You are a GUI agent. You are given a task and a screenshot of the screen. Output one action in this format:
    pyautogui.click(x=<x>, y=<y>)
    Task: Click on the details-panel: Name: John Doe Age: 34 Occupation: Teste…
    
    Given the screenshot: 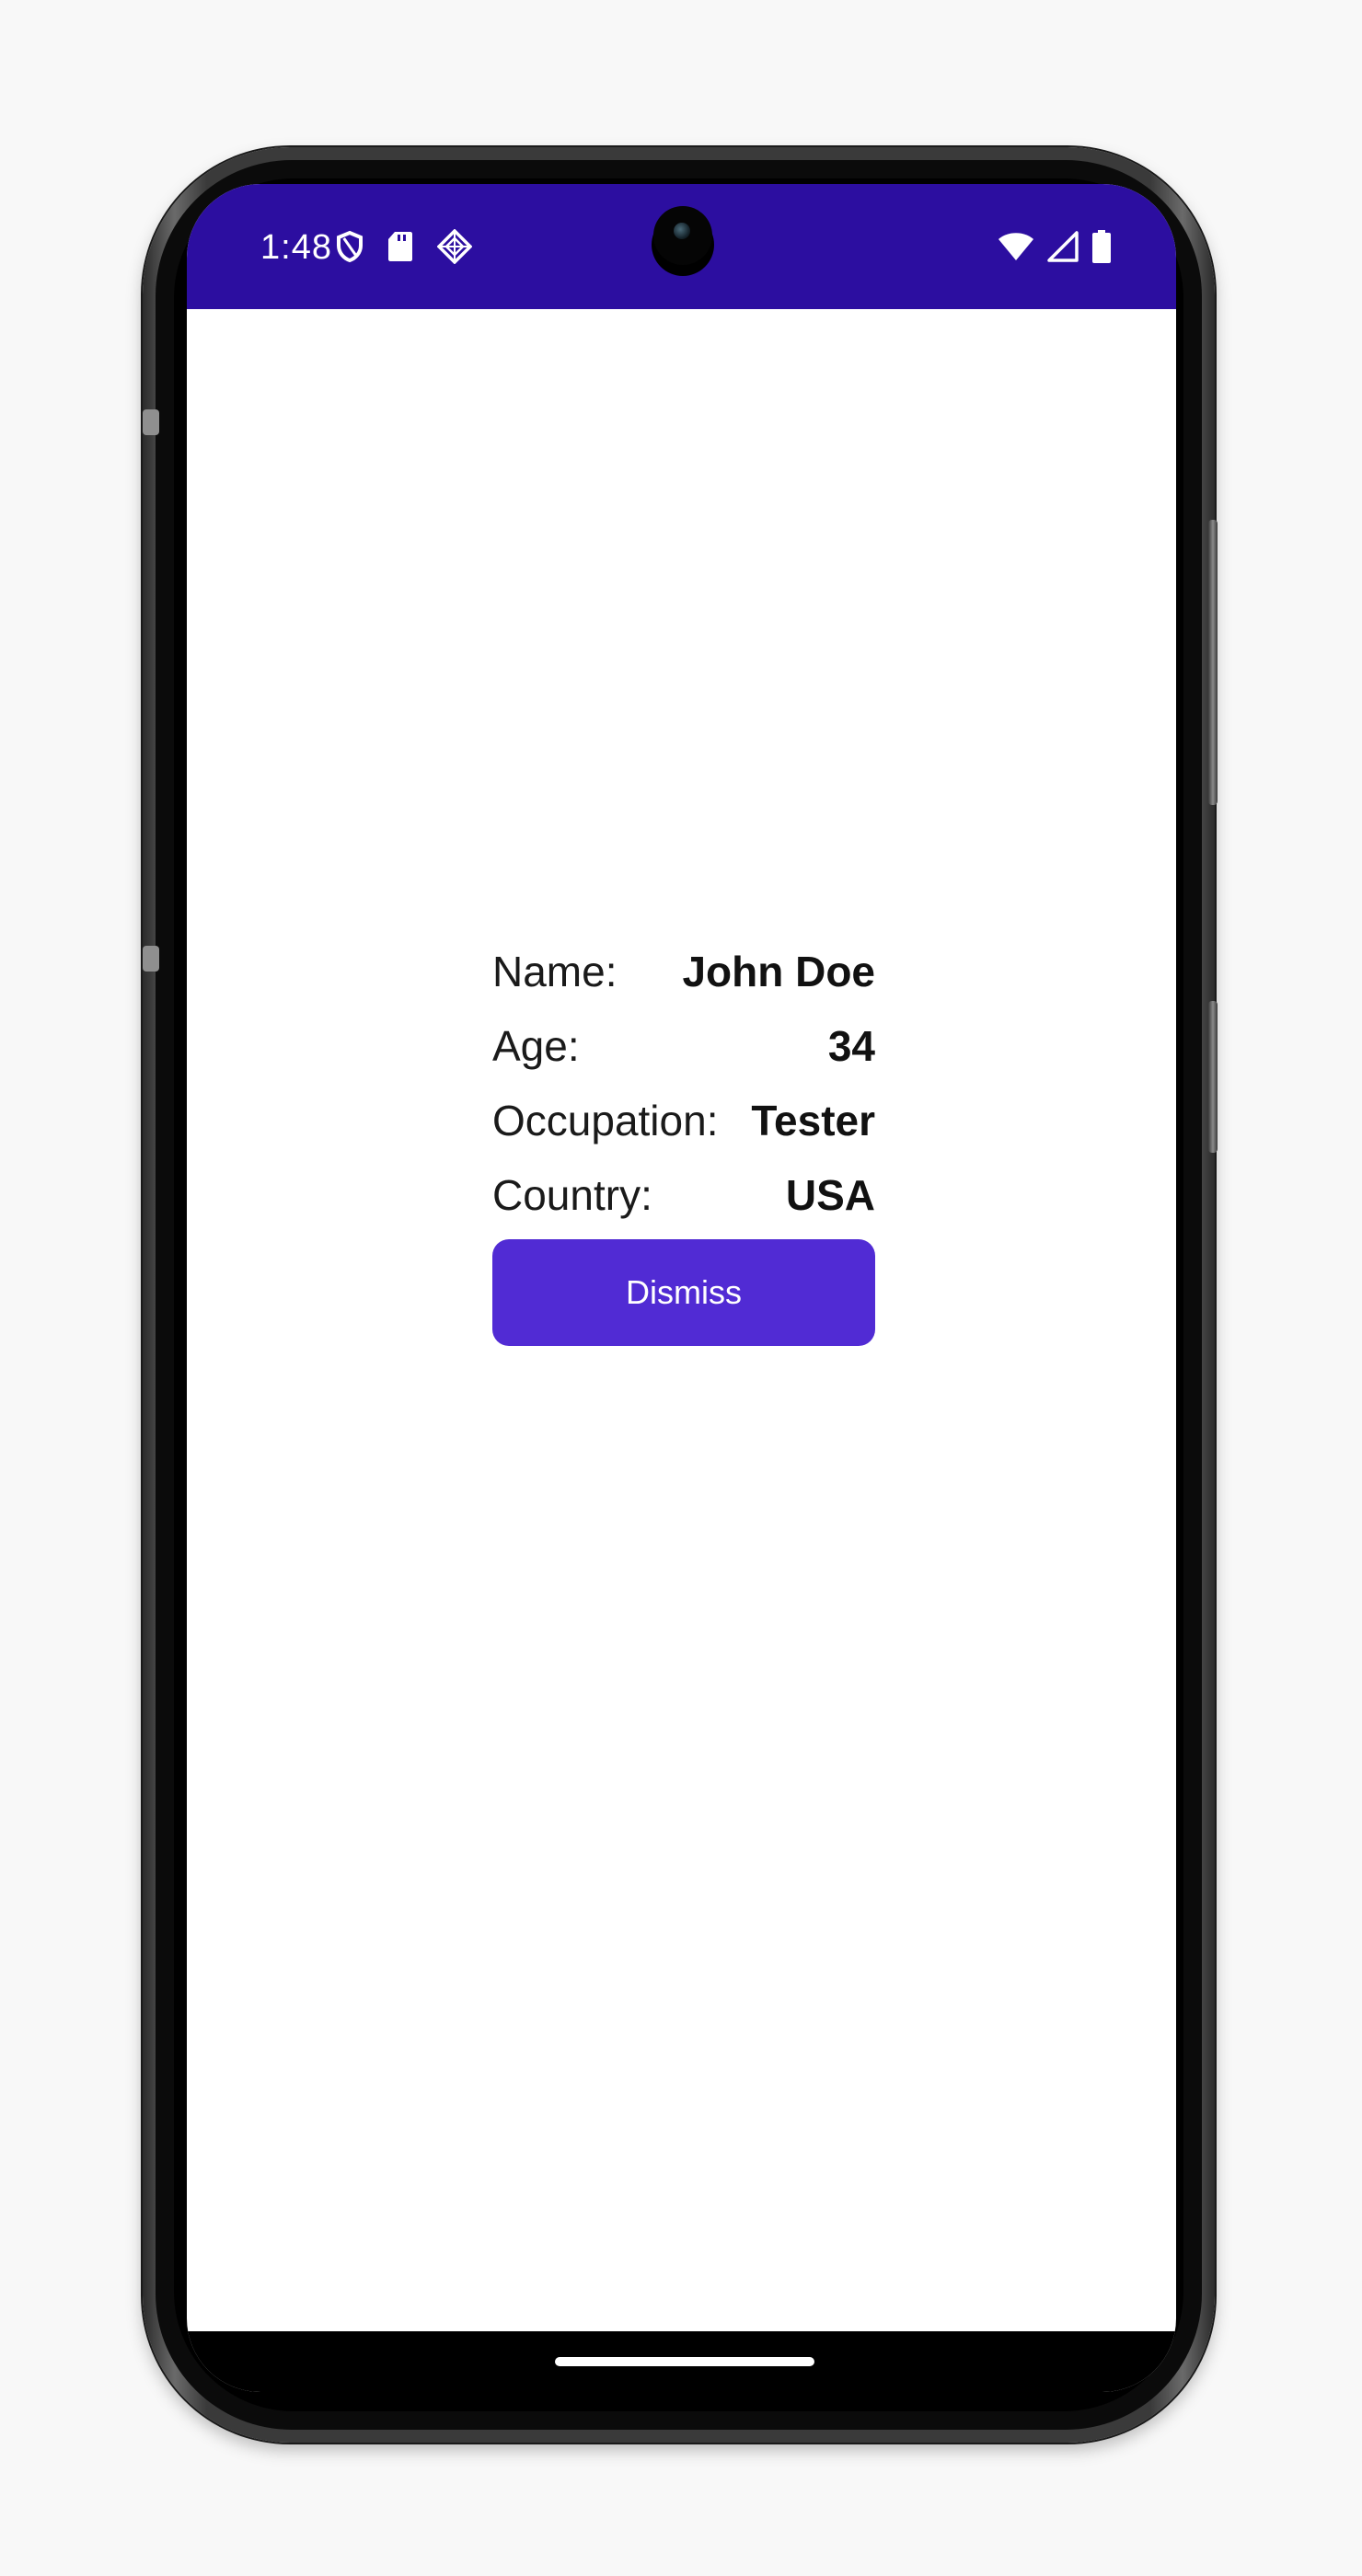 What is the action you would take?
    pyautogui.click(x=683, y=1140)
    